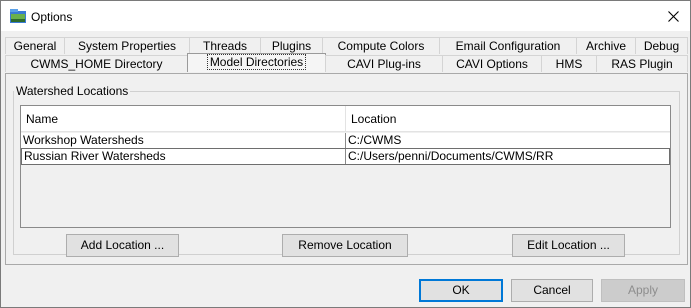  What do you see at coordinates (95, 156) in the screenshot?
I see `row-name: Russian River Watersheds` at bounding box center [95, 156].